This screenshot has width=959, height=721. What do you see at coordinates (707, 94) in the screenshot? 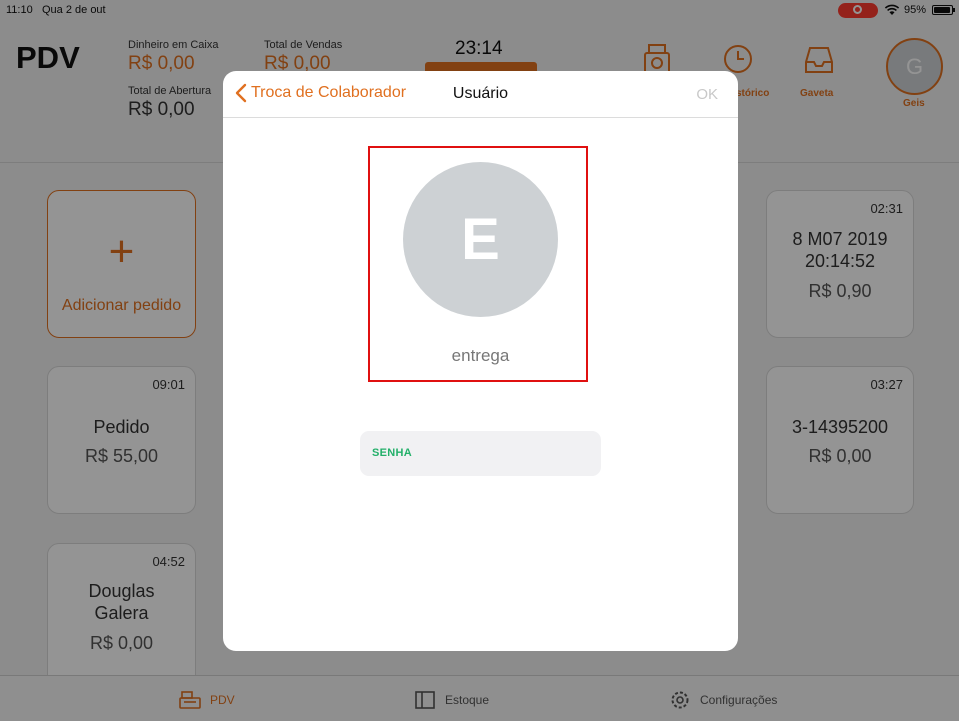
I see `ok-button: OK` at bounding box center [707, 94].